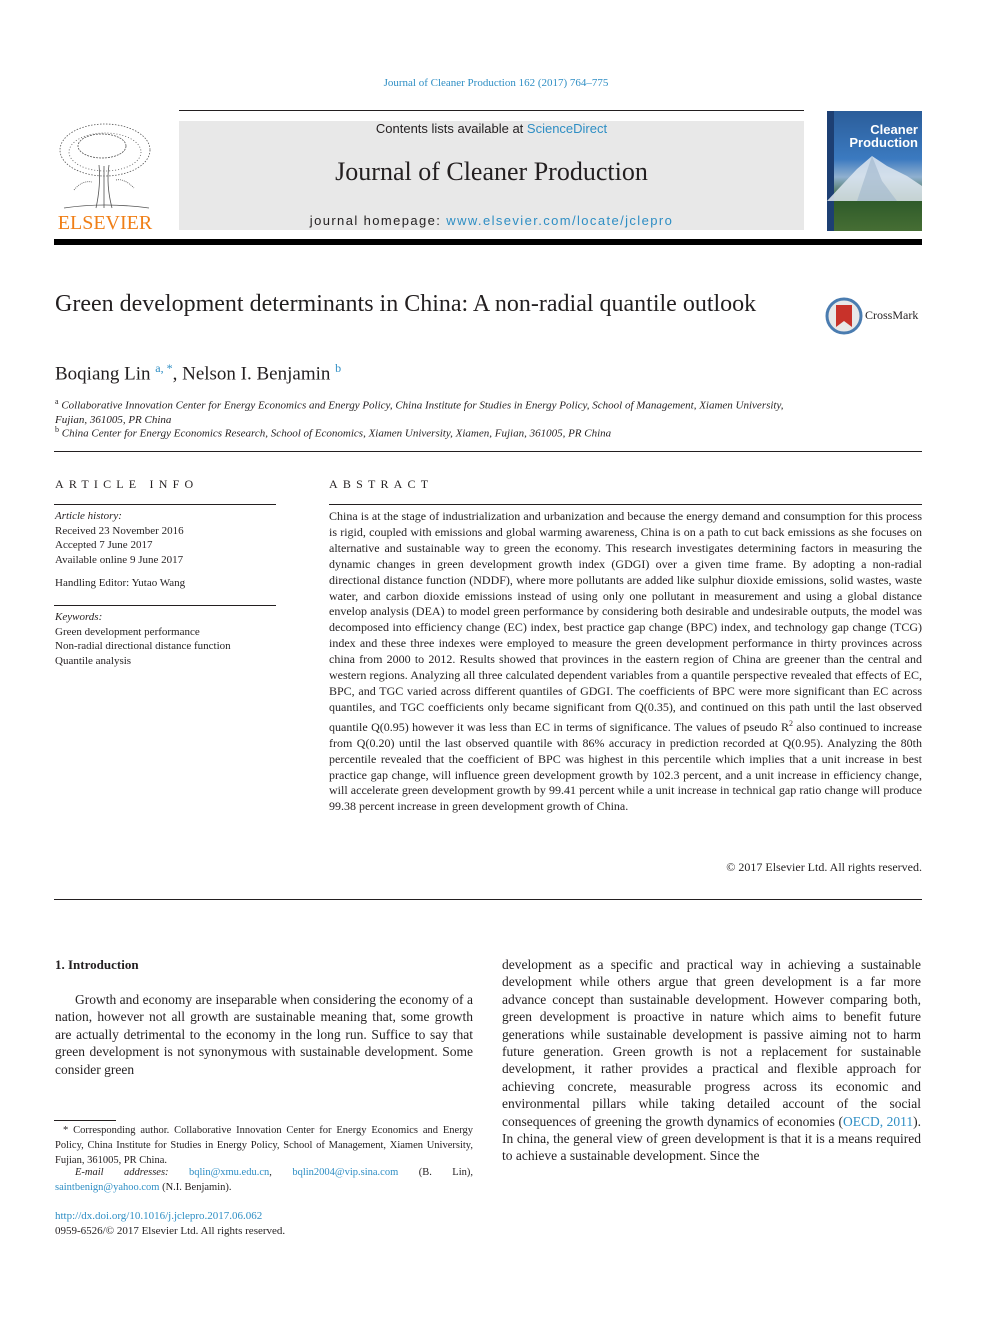 The width and height of the screenshot is (992, 1323). I want to click on top-divider, so click(491, 110).